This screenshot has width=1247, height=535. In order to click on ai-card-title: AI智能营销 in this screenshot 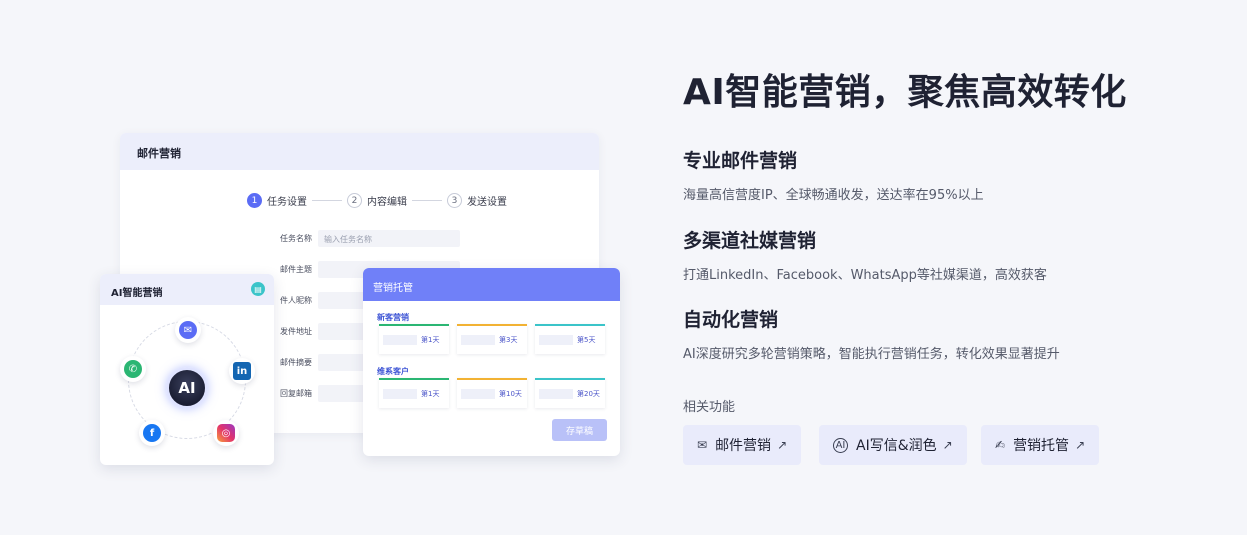, I will do `click(187, 289)`.